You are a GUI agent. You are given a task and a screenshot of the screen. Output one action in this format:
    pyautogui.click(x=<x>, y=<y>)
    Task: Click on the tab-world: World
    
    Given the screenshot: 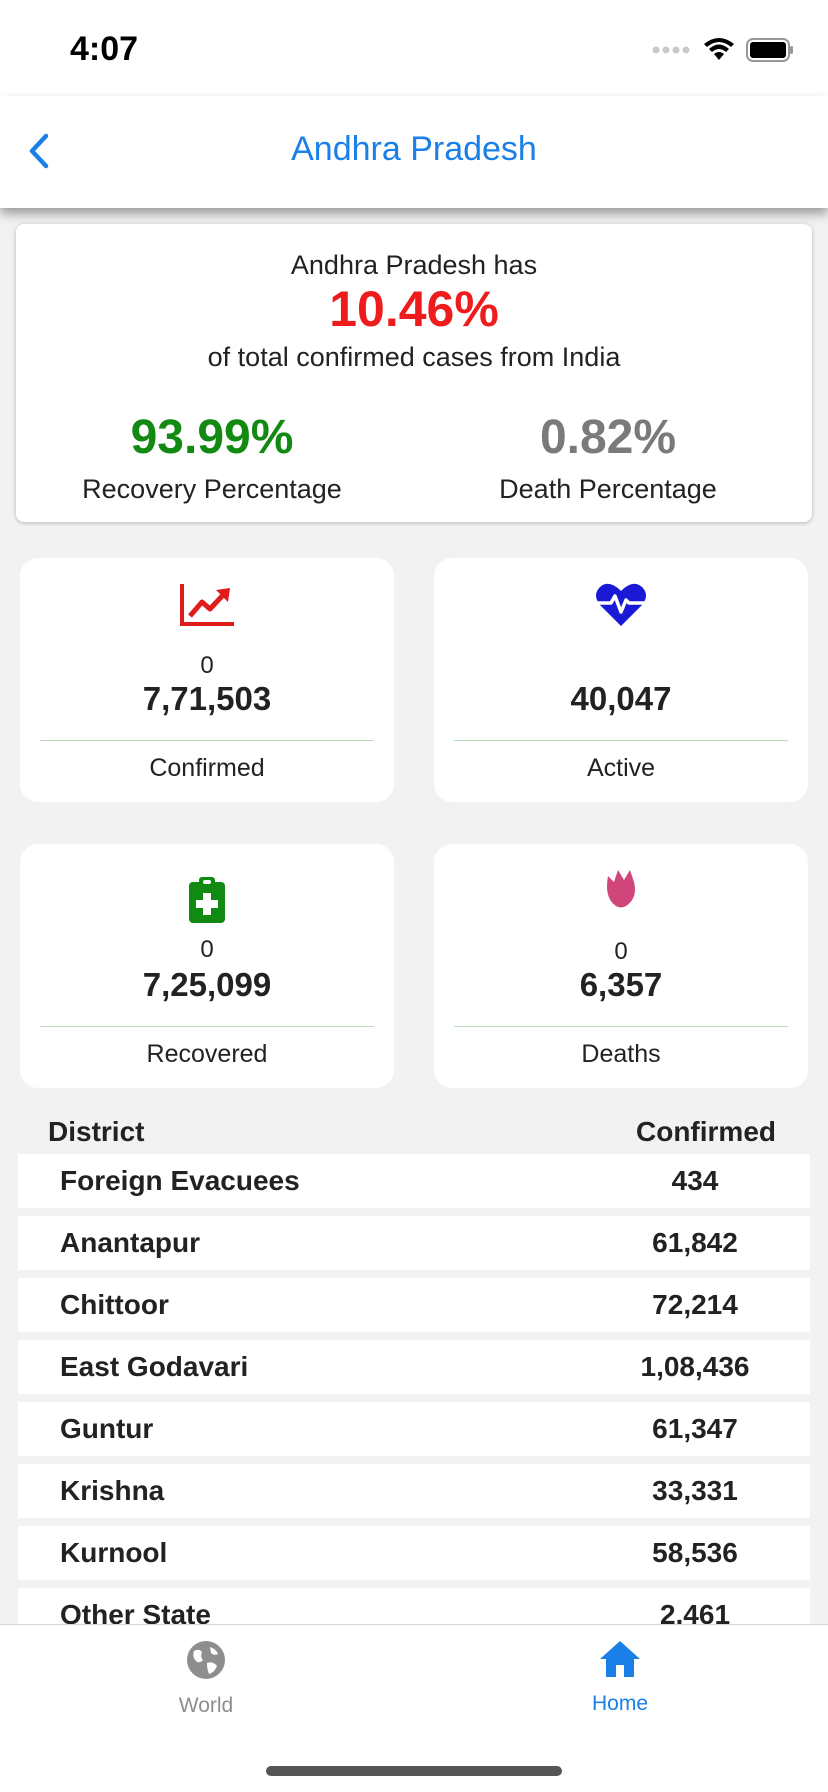 What is the action you would take?
    pyautogui.click(x=206, y=1678)
    